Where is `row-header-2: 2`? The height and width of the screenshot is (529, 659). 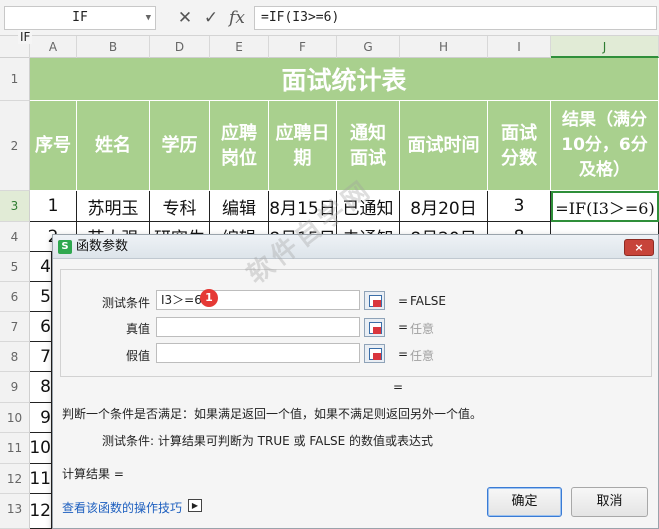 row-header-2: 2 is located at coordinates (15, 146).